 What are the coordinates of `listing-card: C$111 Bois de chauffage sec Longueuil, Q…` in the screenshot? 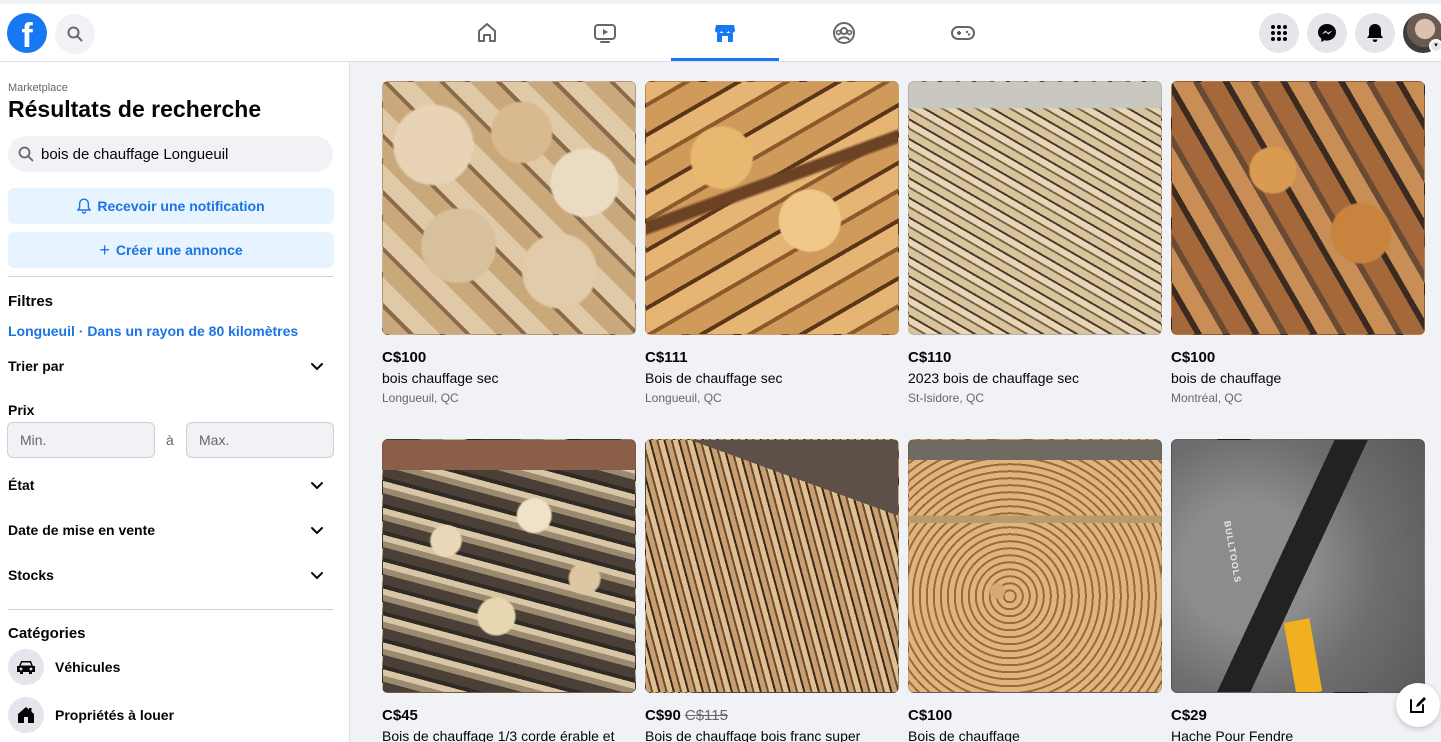 It's located at (772, 243).